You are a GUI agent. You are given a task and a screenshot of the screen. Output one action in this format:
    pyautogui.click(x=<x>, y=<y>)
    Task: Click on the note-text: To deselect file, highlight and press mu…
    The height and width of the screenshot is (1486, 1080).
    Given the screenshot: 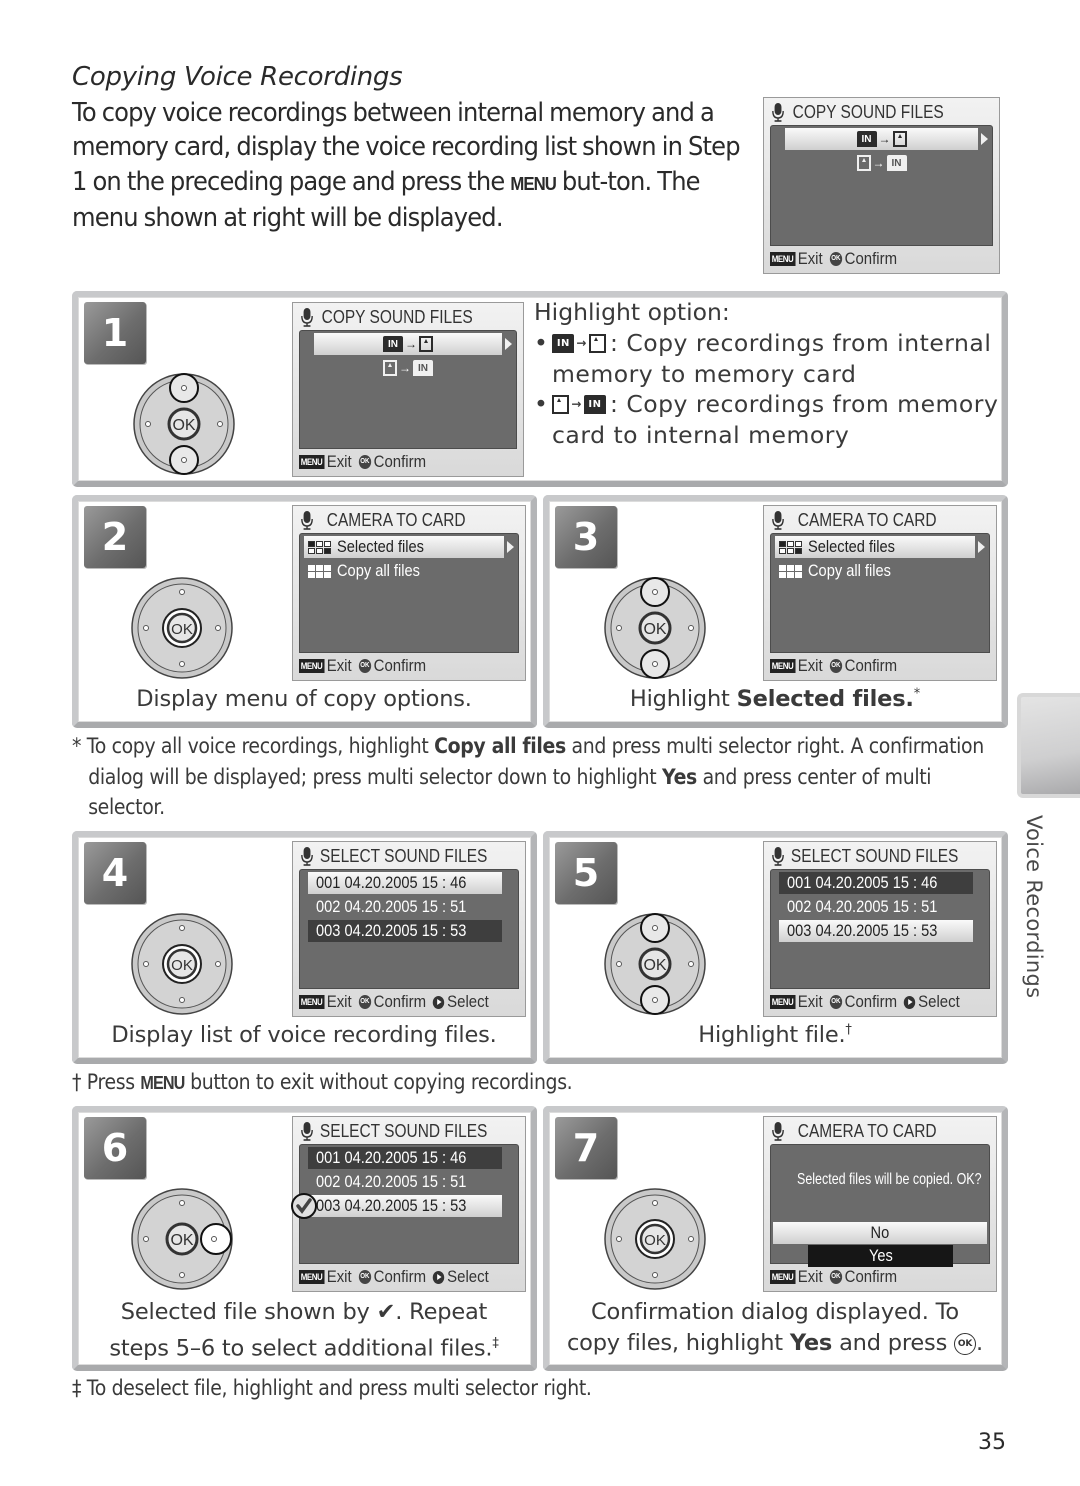 What is the action you would take?
    pyautogui.click(x=336, y=1388)
    